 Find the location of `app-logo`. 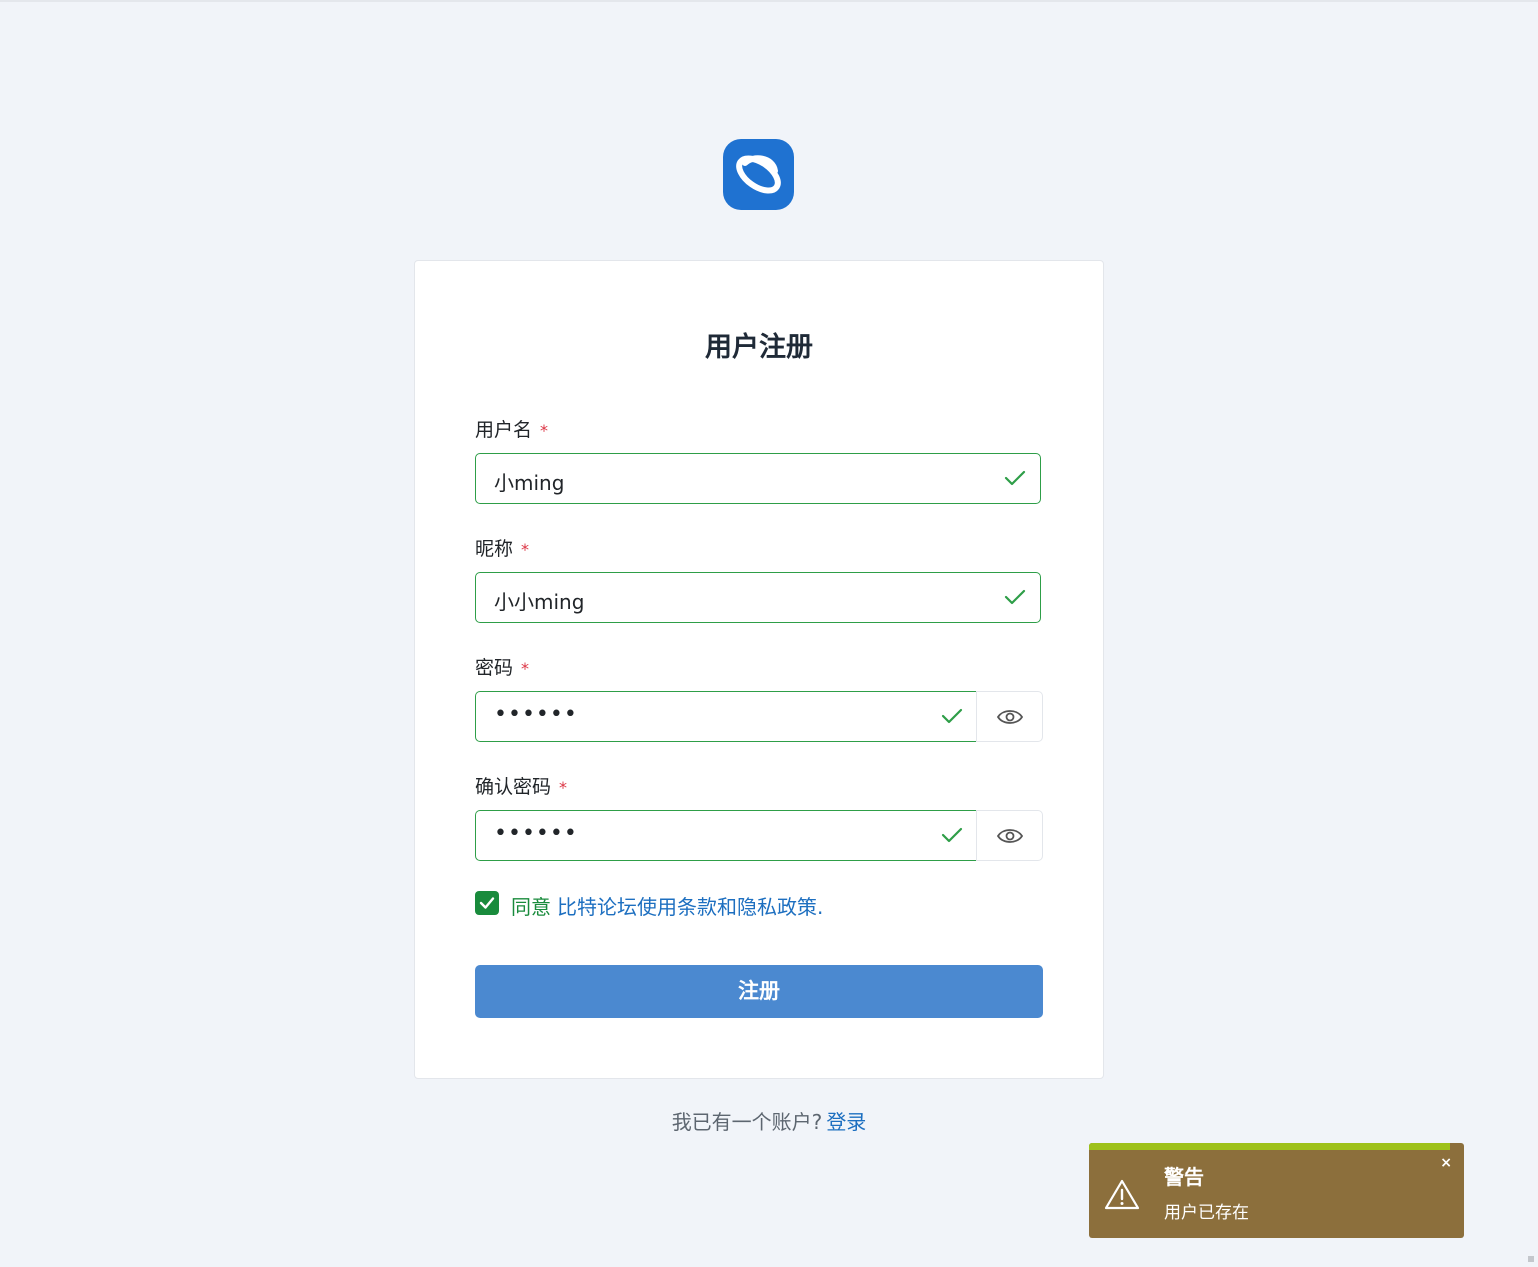

app-logo is located at coordinates (758, 174).